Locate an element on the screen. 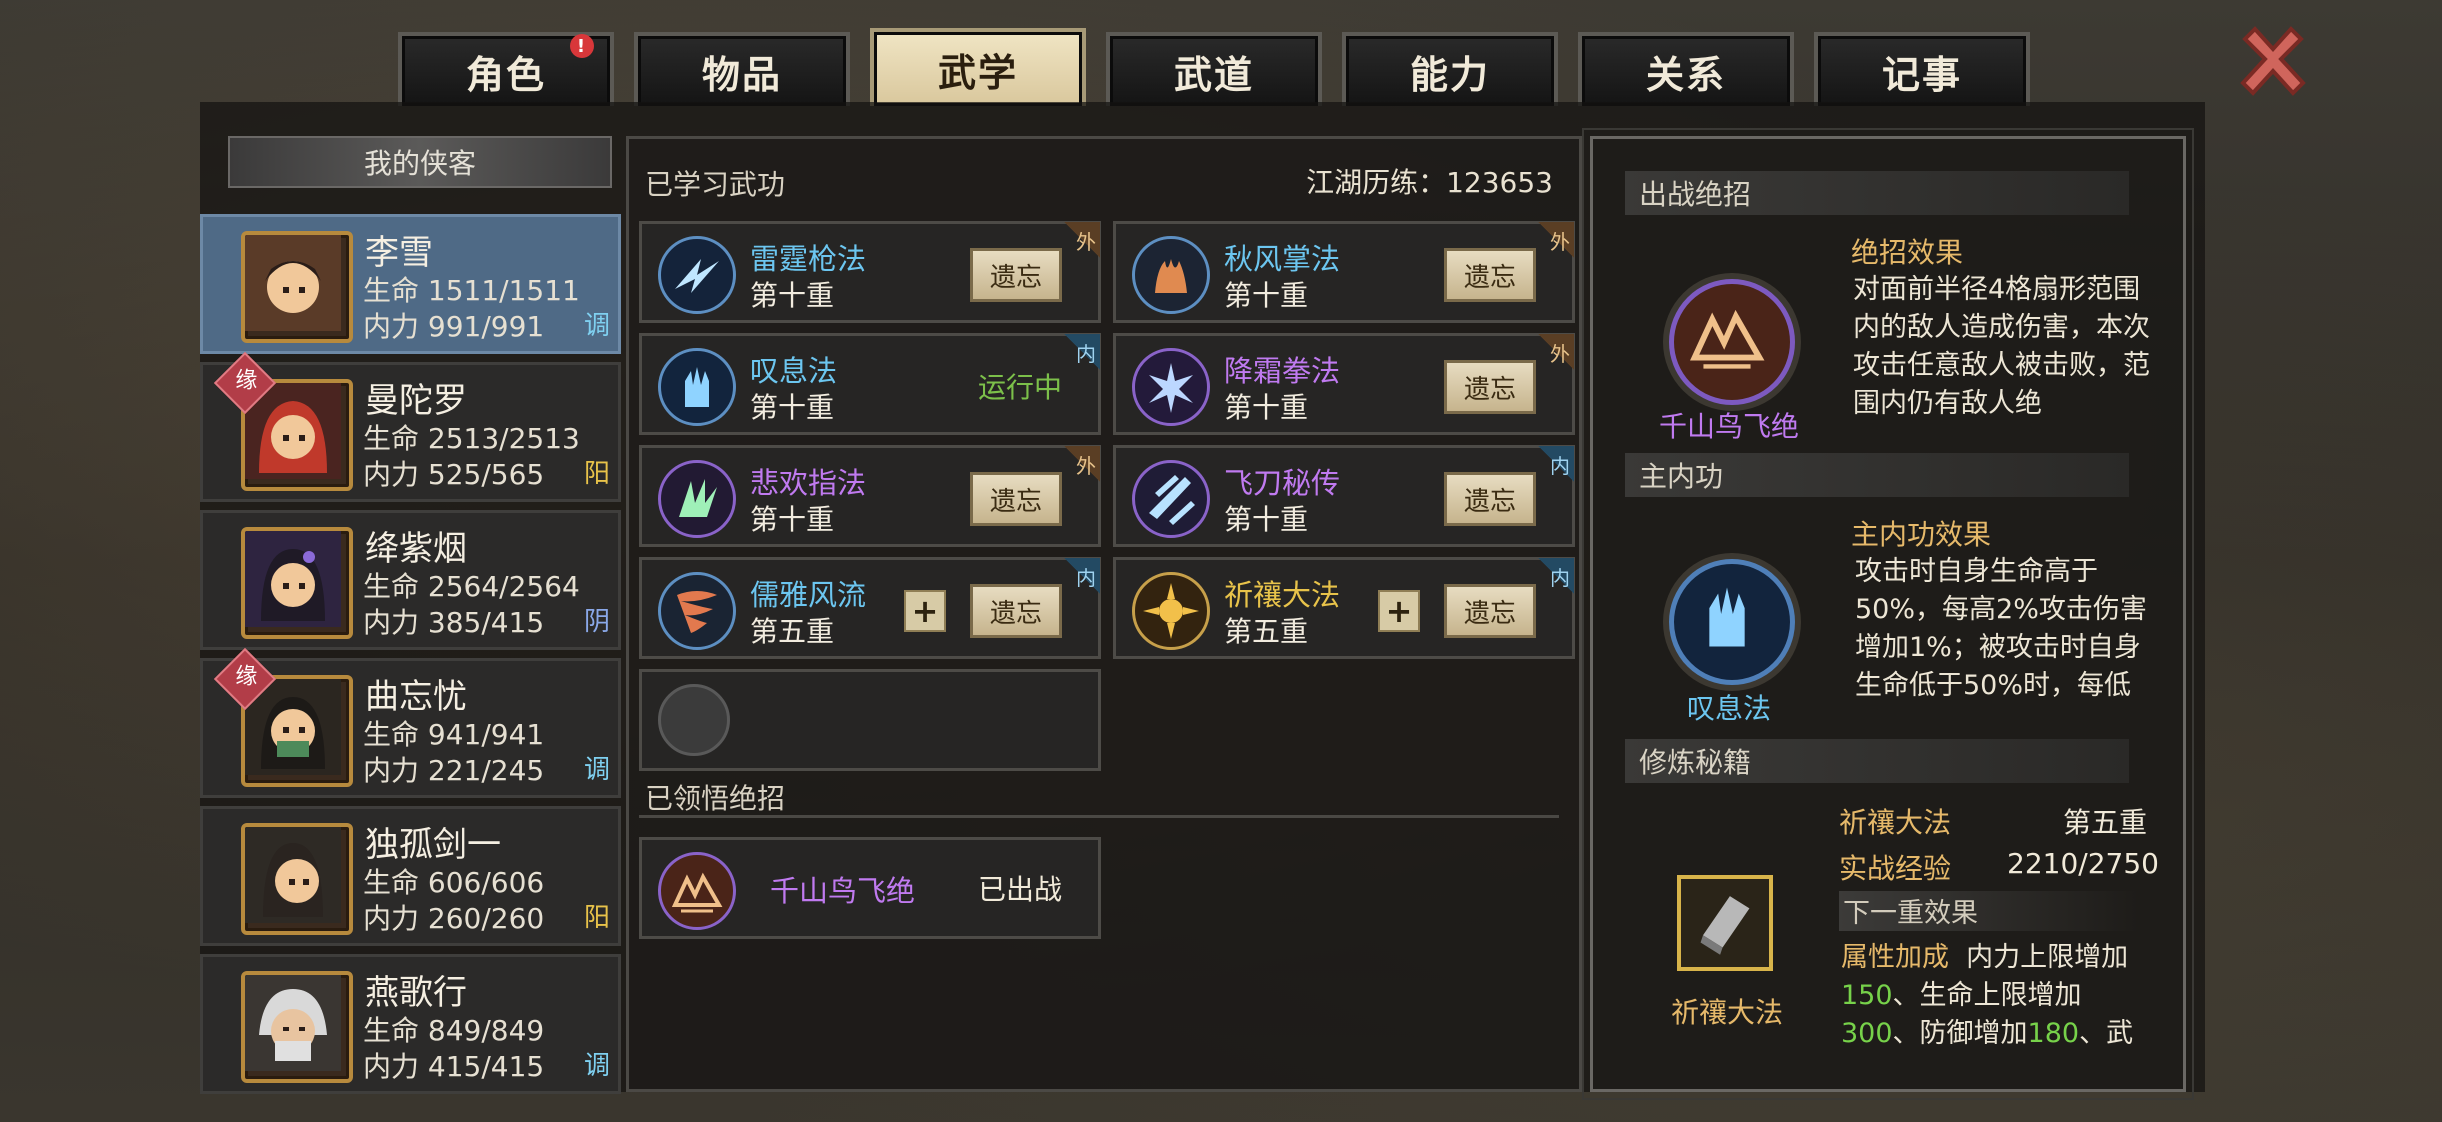 The image size is (2442, 1122). battle-skill-name: 千山鸟飞绝 is located at coordinates (1728, 426).